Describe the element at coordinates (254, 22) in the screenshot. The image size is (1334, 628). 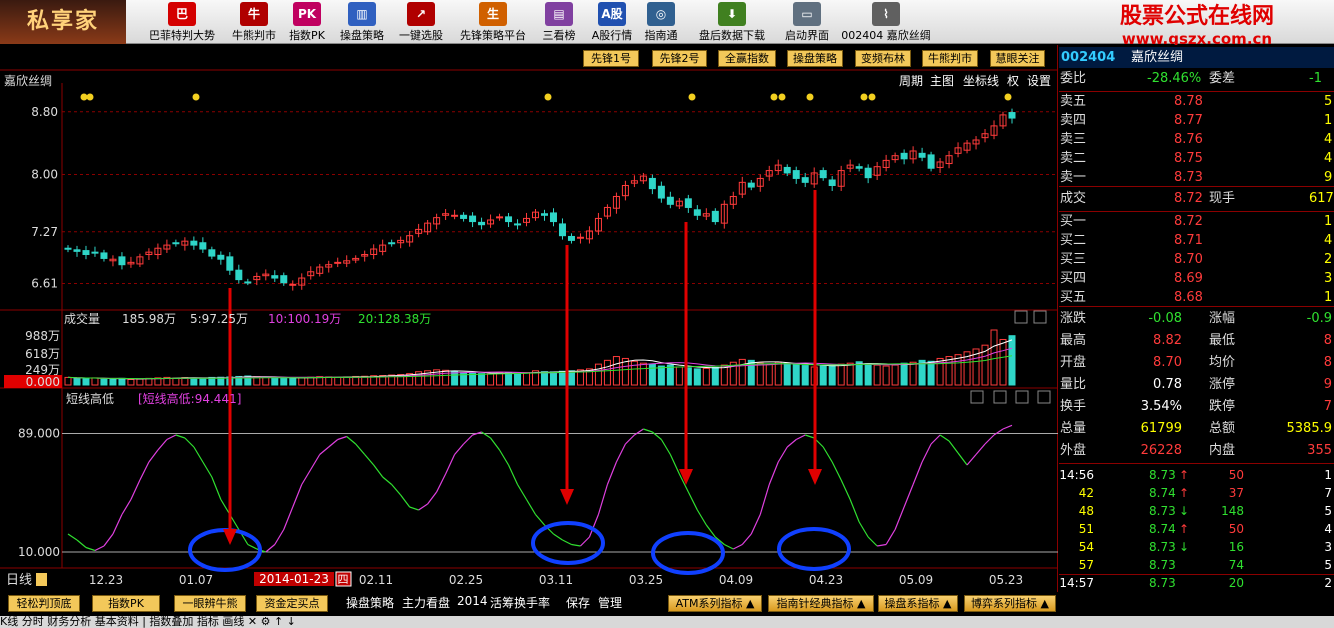
I see `toolbar-bull-bear-button: 牛牛熊判市` at that location.